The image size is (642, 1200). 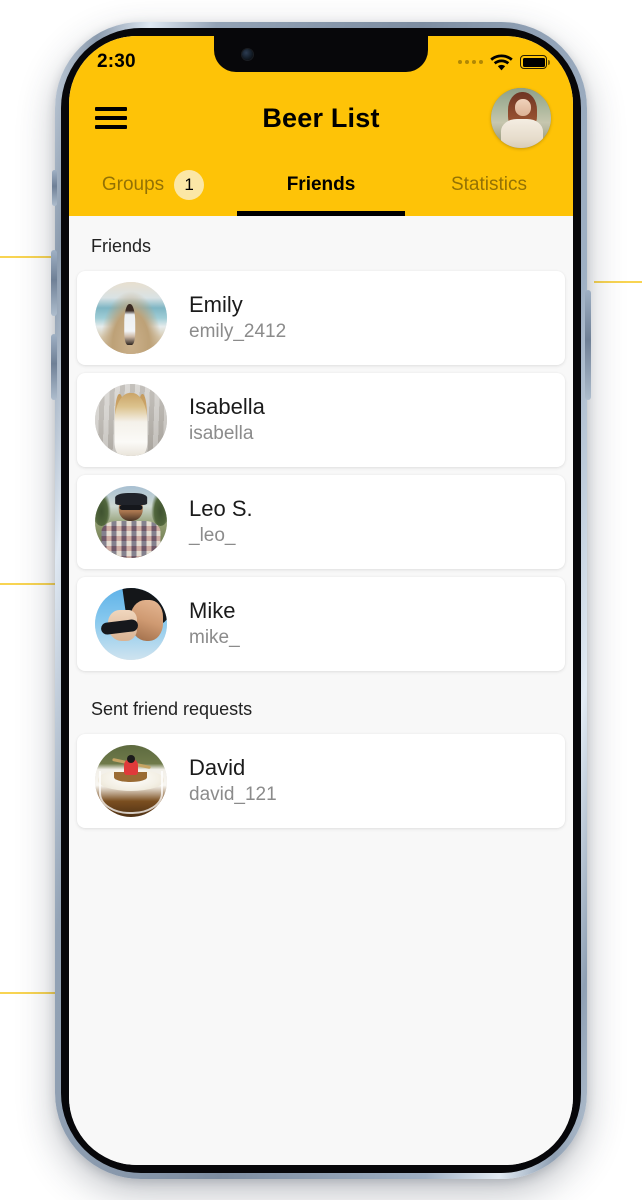 What do you see at coordinates (54, 283) in the screenshot?
I see `volume-up-button` at bounding box center [54, 283].